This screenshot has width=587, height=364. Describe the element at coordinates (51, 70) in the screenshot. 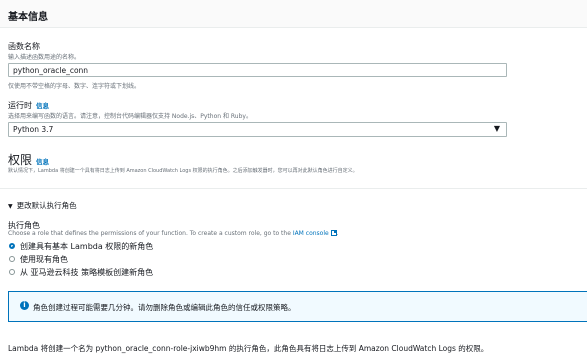

I see `function-name-value: python_oracle_conn` at that location.